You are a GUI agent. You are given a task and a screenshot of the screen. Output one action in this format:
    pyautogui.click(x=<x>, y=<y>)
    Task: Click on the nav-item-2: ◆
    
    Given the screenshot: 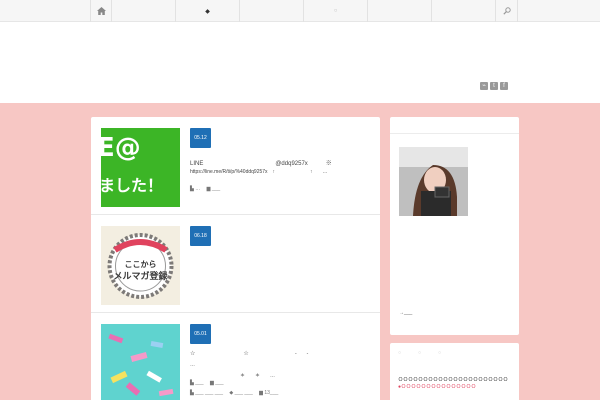 What is the action you would take?
    pyautogui.click(x=208, y=11)
    